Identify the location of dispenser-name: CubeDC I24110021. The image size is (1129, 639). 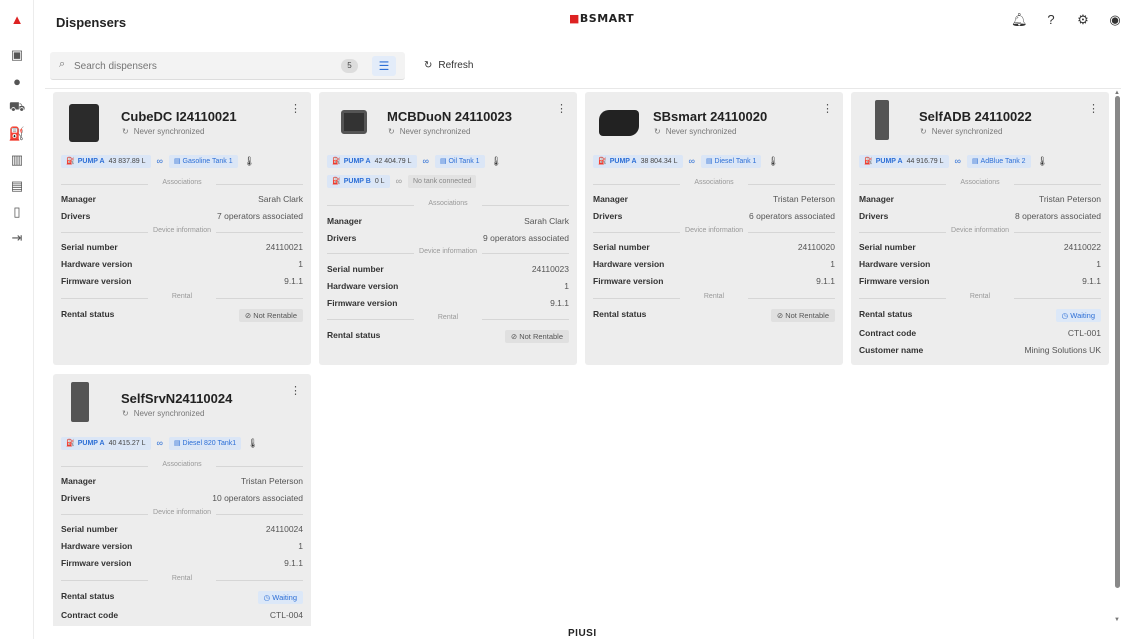
(179, 116).